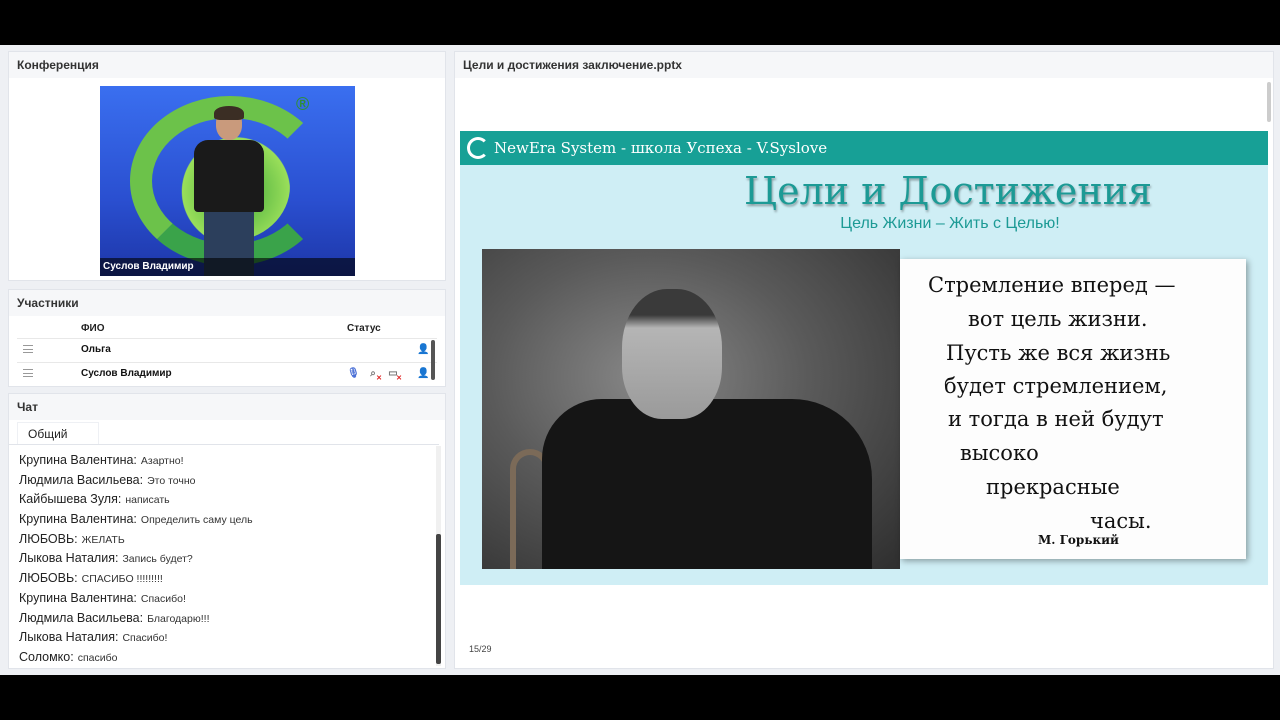  What do you see at coordinates (227, 374) in the screenshot?
I see `participant-row: Суслов Владимир 🎙 ⌕ ✕ ▭ ✕ 👤` at bounding box center [227, 374].